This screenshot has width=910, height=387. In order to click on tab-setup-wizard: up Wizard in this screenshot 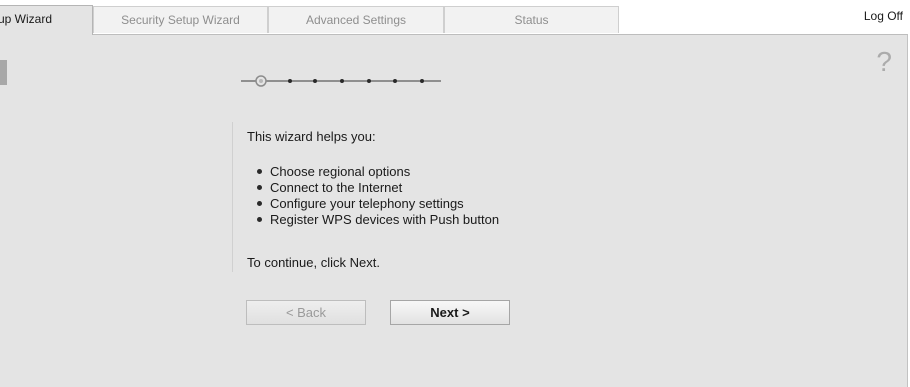, I will do `click(46, 20)`.